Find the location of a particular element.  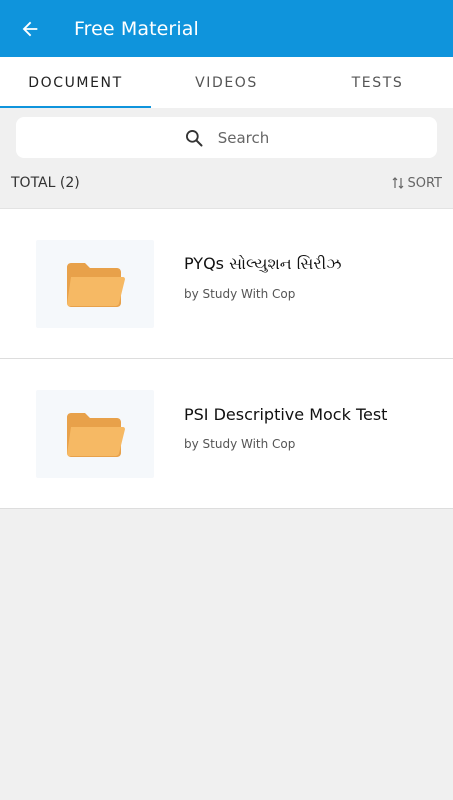

search-placeholder: Search is located at coordinates (243, 137).